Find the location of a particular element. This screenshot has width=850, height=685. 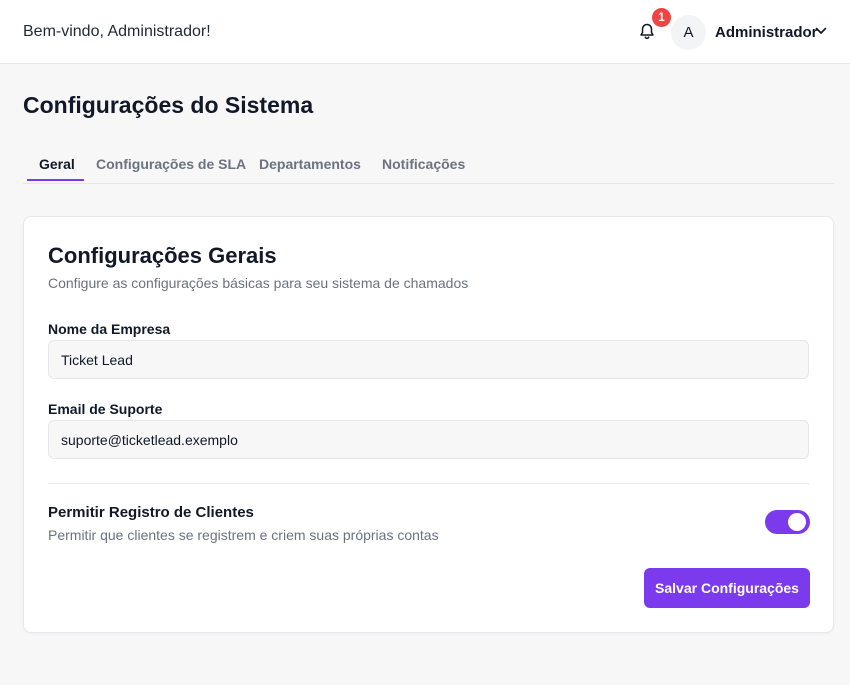

bell-icon is located at coordinates (647, 31).